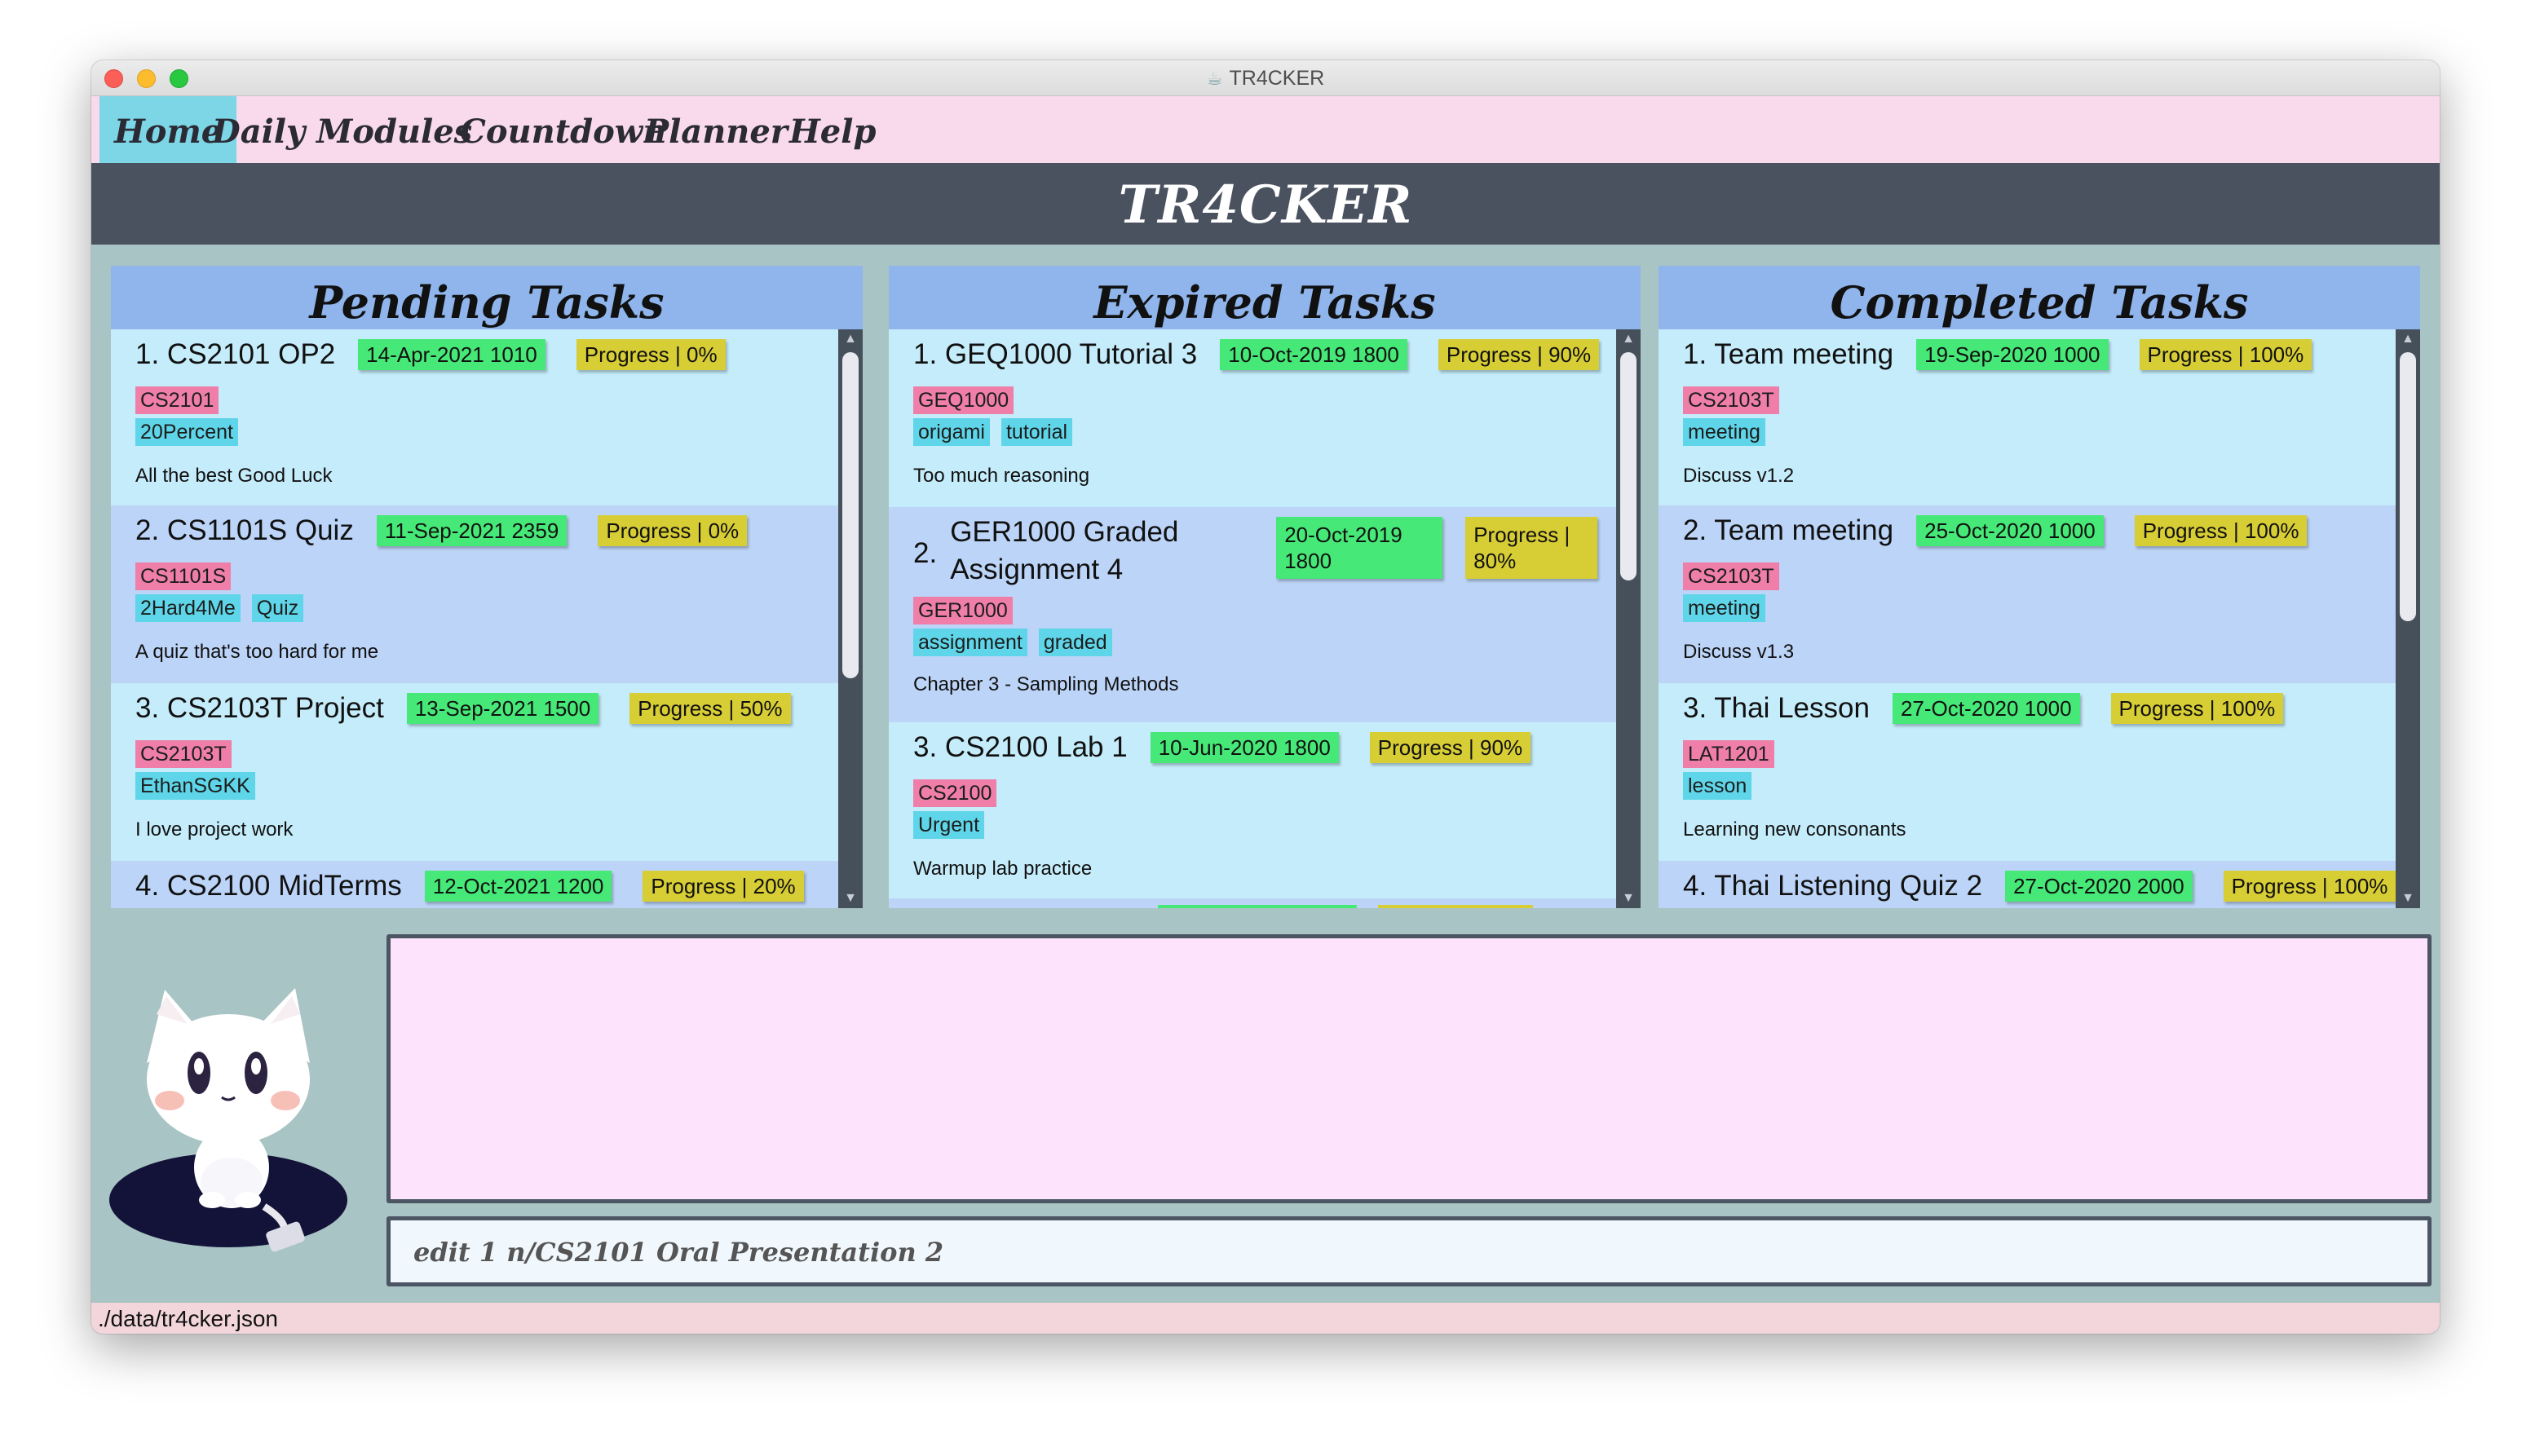 This screenshot has height=1456, width=2531. Describe the element at coordinates (235, 354) in the screenshot. I see `task-title: 1. CS2101 OP2` at that location.